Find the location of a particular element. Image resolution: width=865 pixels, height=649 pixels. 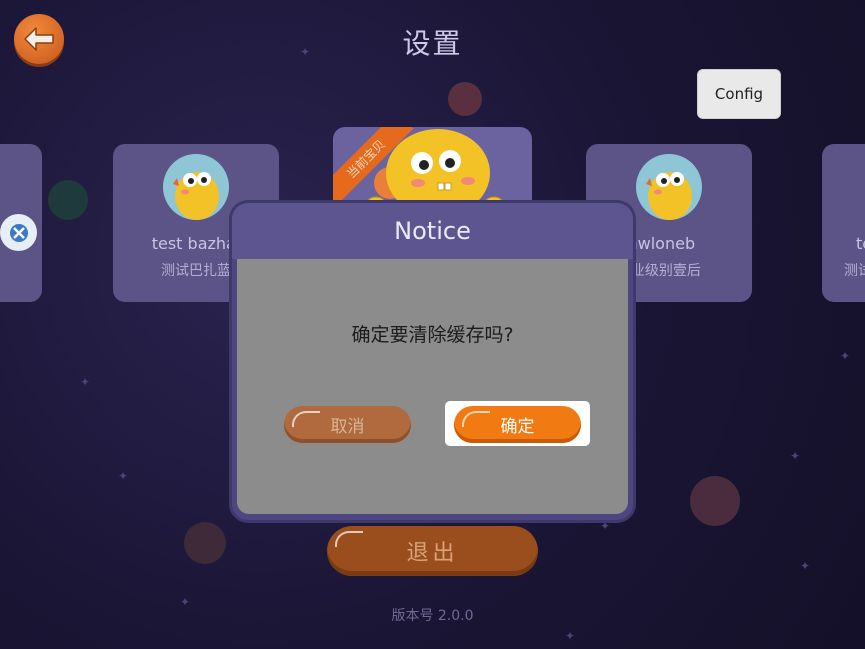

settings-badge-icon is located at coordinates (18, 232).